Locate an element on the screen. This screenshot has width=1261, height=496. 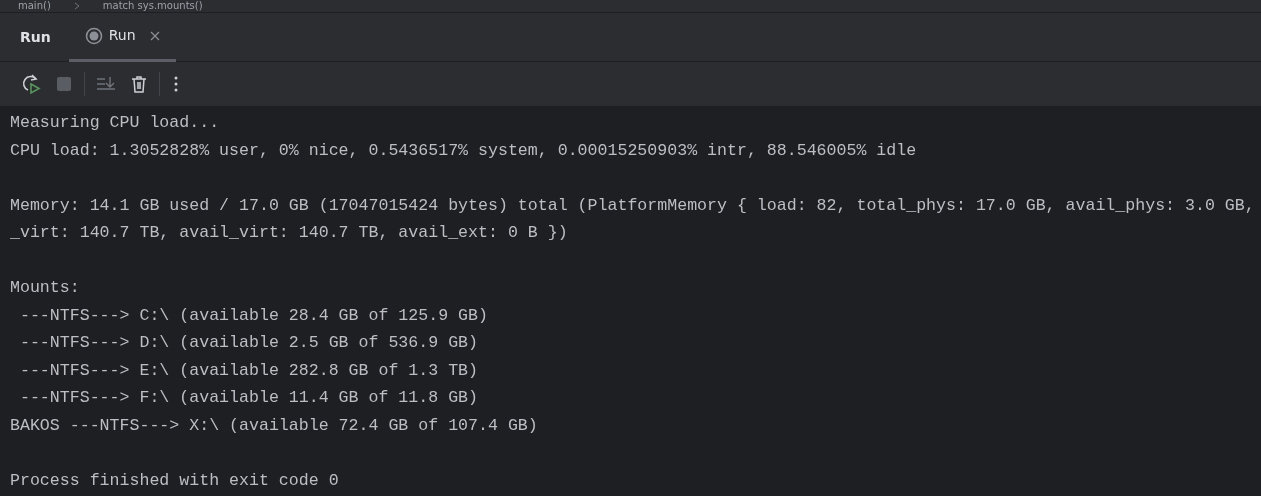
console-line: CPU load: 1.3052828% user, 0% nice, 0.5436517% system, 0.00015250903% intr, 88.546005% idle is located at coordinates (463, 150).